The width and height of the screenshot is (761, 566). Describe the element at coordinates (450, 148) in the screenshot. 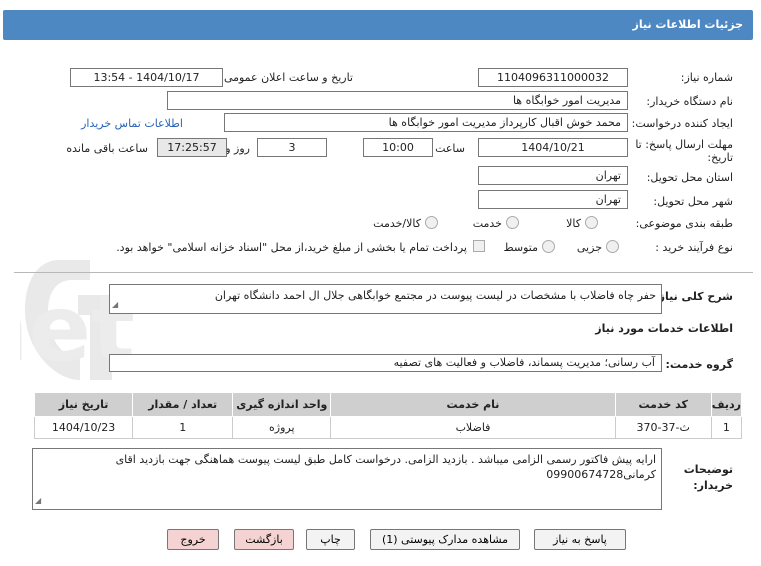

I see `deadline-time-label: ساعت` at that location.